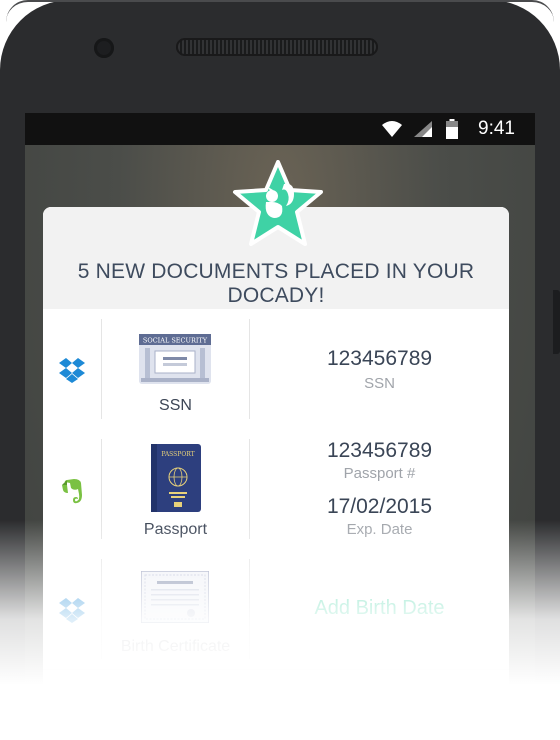  Describe the element at coordinates (556, 322) in the screenshot. I see `power-button` at that location.